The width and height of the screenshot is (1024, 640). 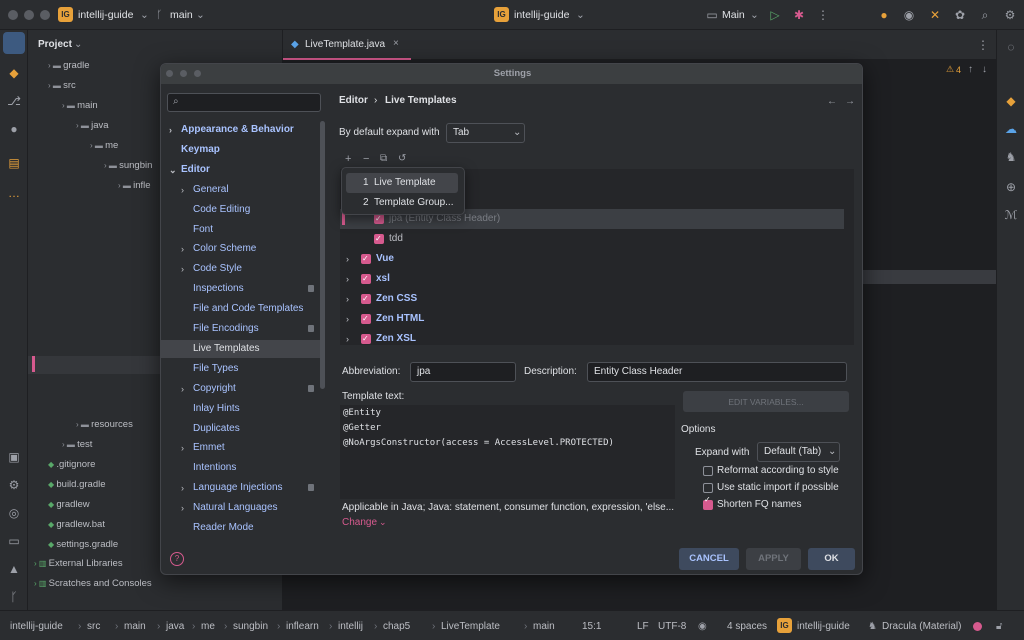 I want to click on settings-nav-item: Inspections, so click(x=241, y=289).